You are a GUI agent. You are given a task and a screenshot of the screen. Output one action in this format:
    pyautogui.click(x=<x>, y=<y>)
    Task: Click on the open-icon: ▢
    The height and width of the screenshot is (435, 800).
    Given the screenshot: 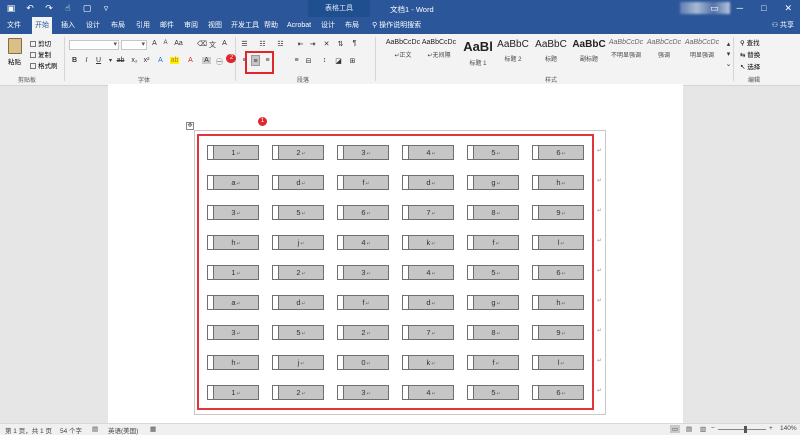 What is the action you would take?
    pyautogui.click(x=87, y=8)
    